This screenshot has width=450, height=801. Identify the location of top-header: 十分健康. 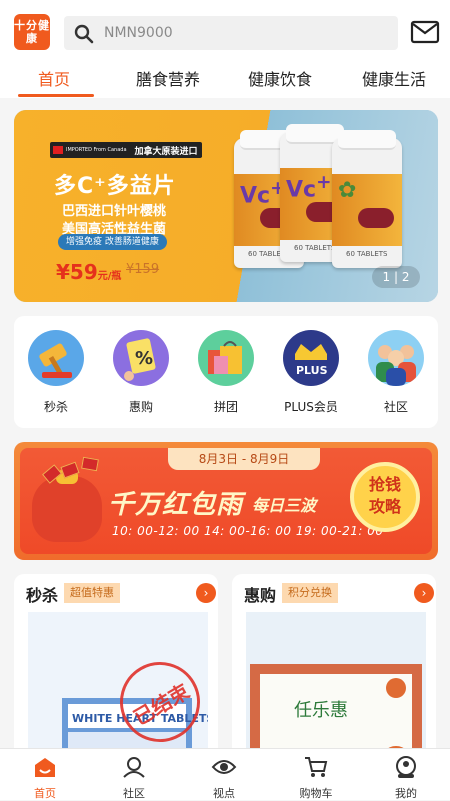
(225, 32).